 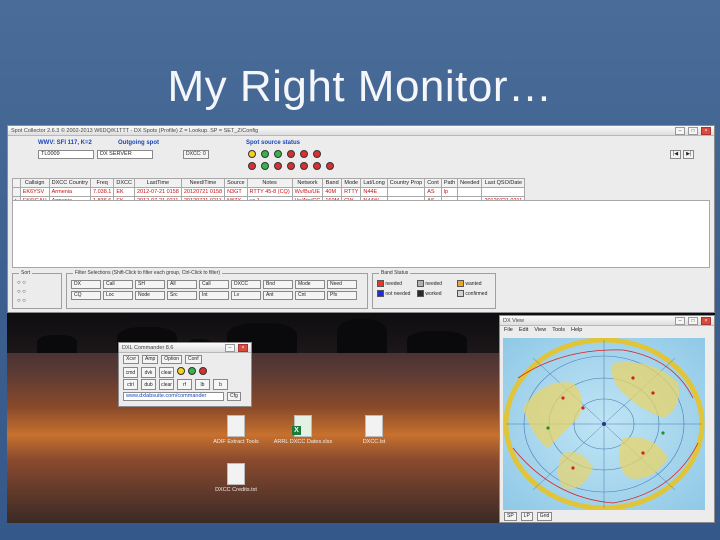 What do you see at coordinates (131, 359) in the screenshot?
I see `tab-xcvr: Xcvr` at bounding box center [131, 359].